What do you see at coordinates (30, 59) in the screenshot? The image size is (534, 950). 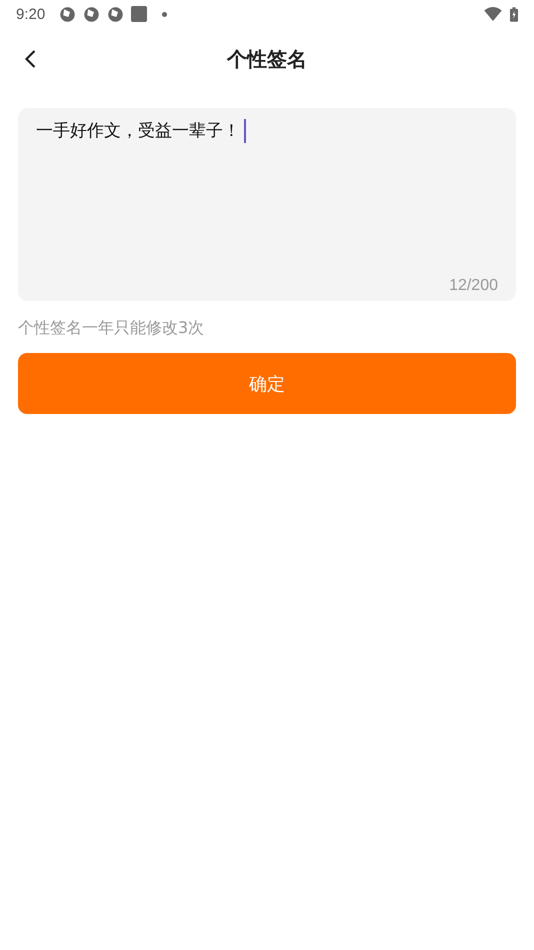 I see `back-icon` at bounding box center [30, 59].